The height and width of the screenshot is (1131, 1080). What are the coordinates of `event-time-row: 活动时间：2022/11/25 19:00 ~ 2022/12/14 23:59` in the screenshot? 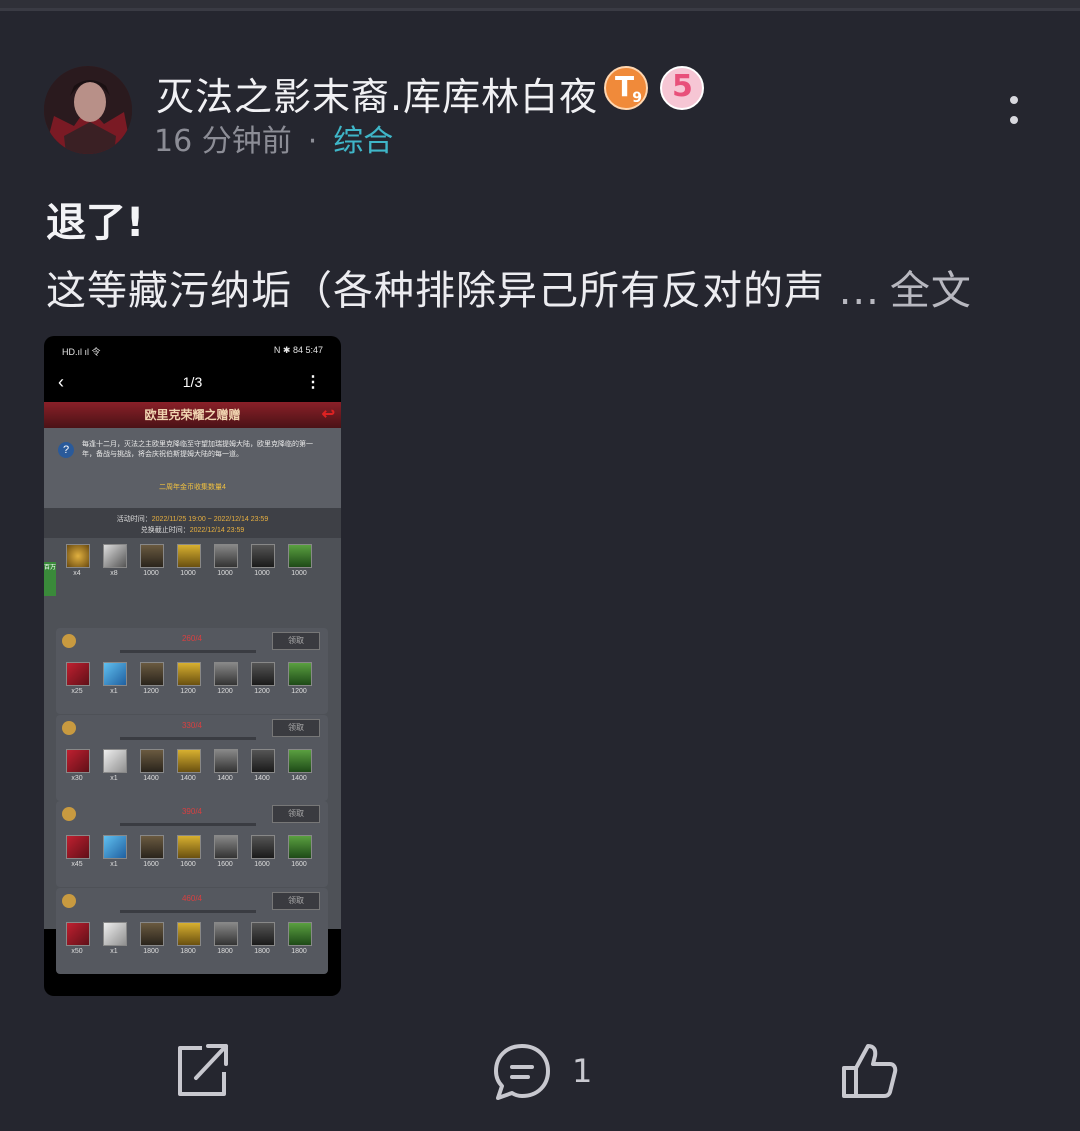 It's located at (192, 519).